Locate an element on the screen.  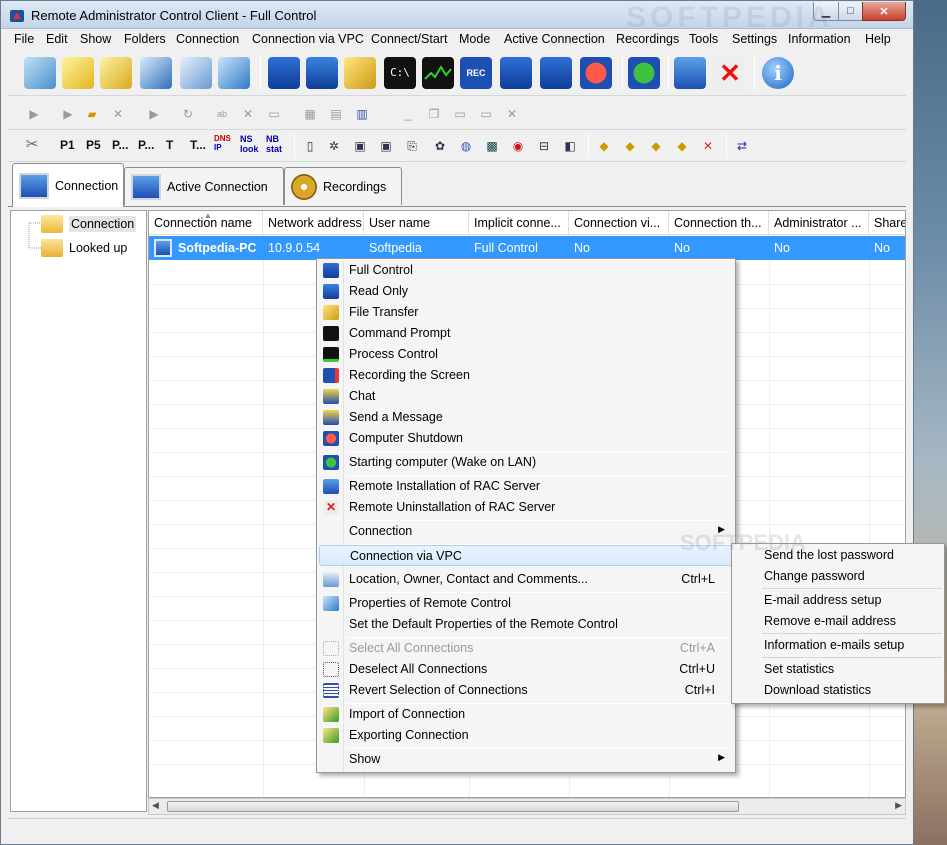
close-view-icon: ✕ is located at coordinates (512, 114).